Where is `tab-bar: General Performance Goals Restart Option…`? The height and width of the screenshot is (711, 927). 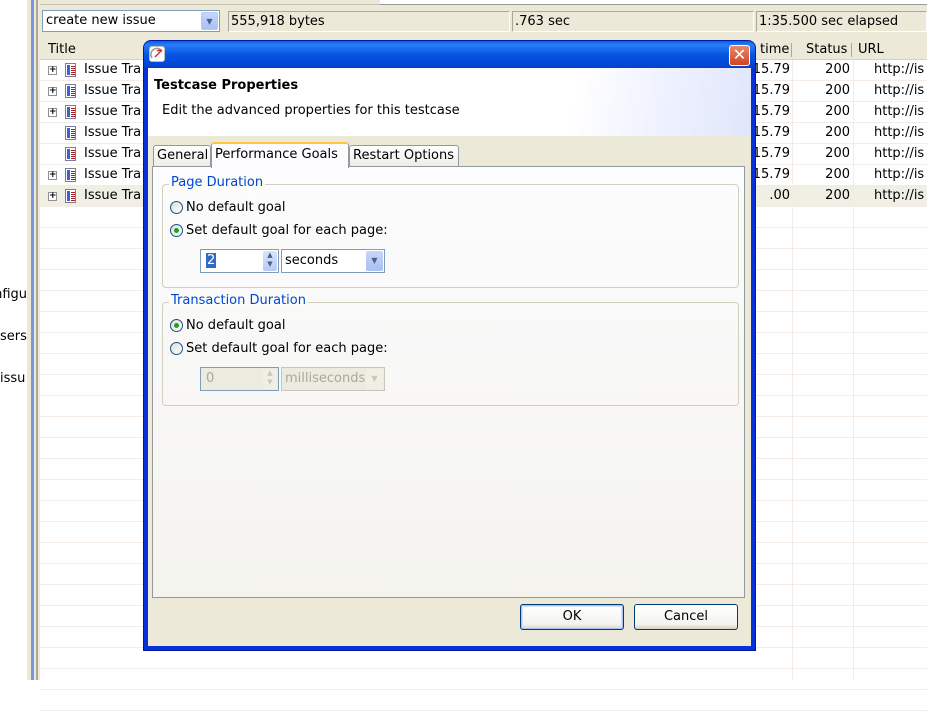 tab-bar: General Performance Goals Restart Option… is located at coordinates (448, 155).